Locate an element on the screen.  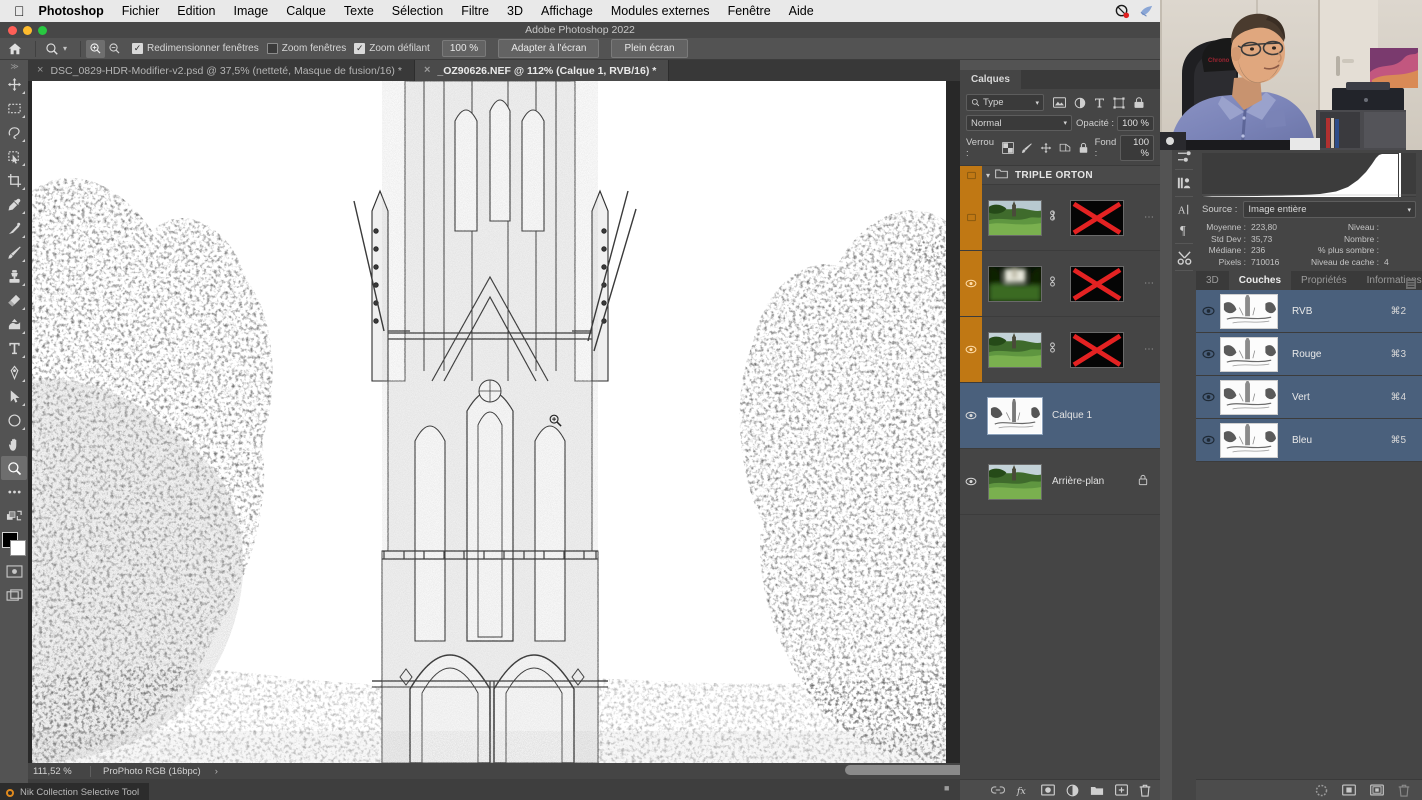
move-tool is located at coordinates (14, 84).